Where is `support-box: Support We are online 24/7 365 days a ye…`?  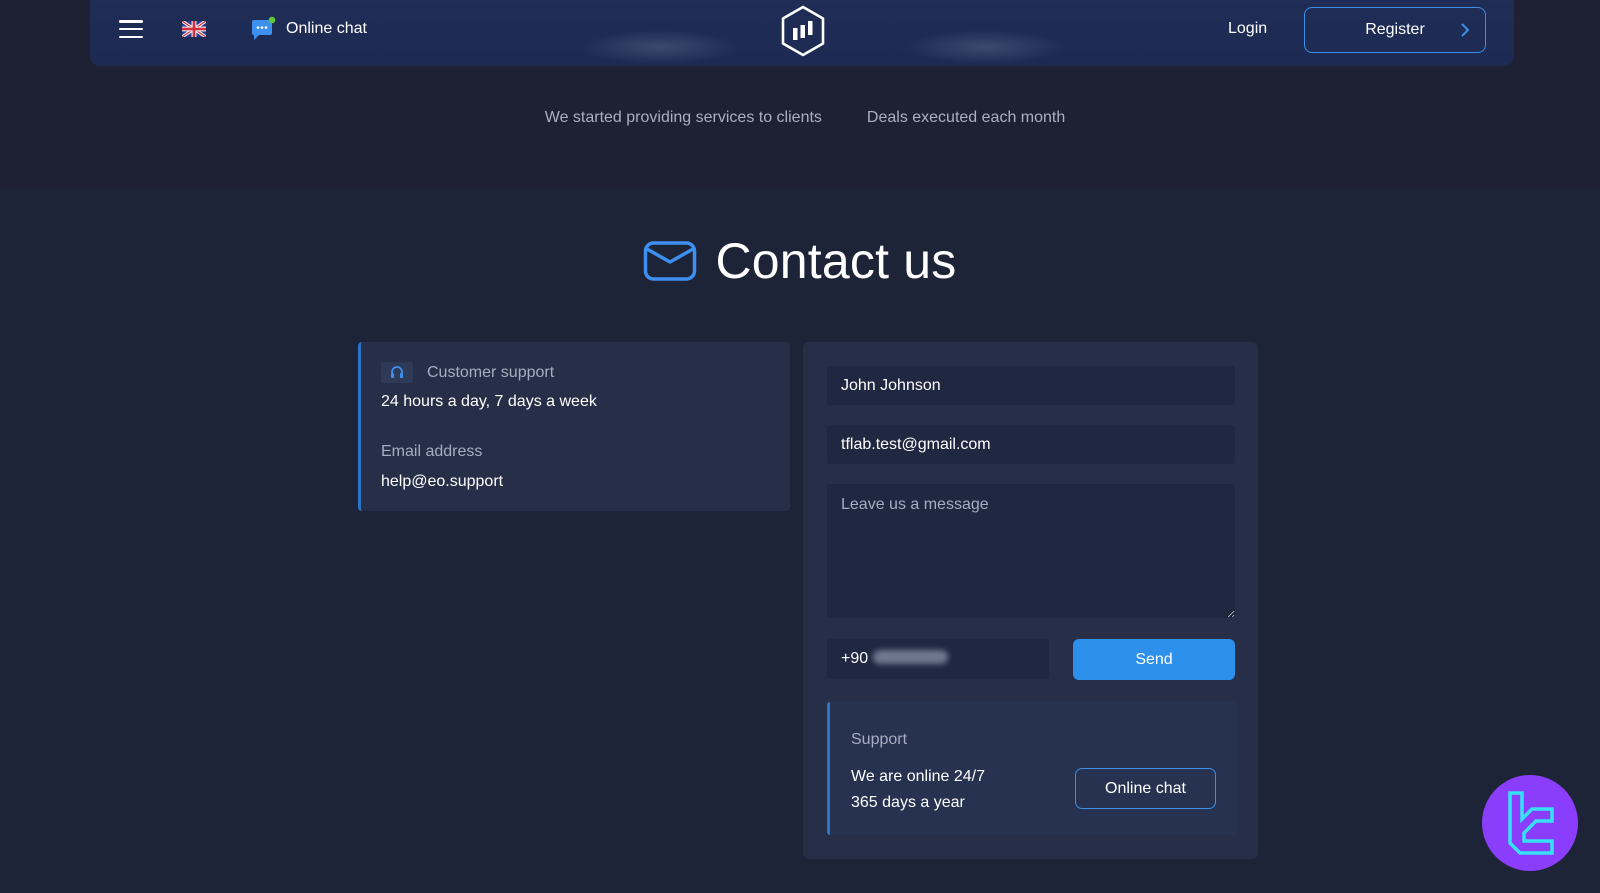 support-box: Support We are online 24/7 365 days a ye… is located at coordinates (1032, 768).